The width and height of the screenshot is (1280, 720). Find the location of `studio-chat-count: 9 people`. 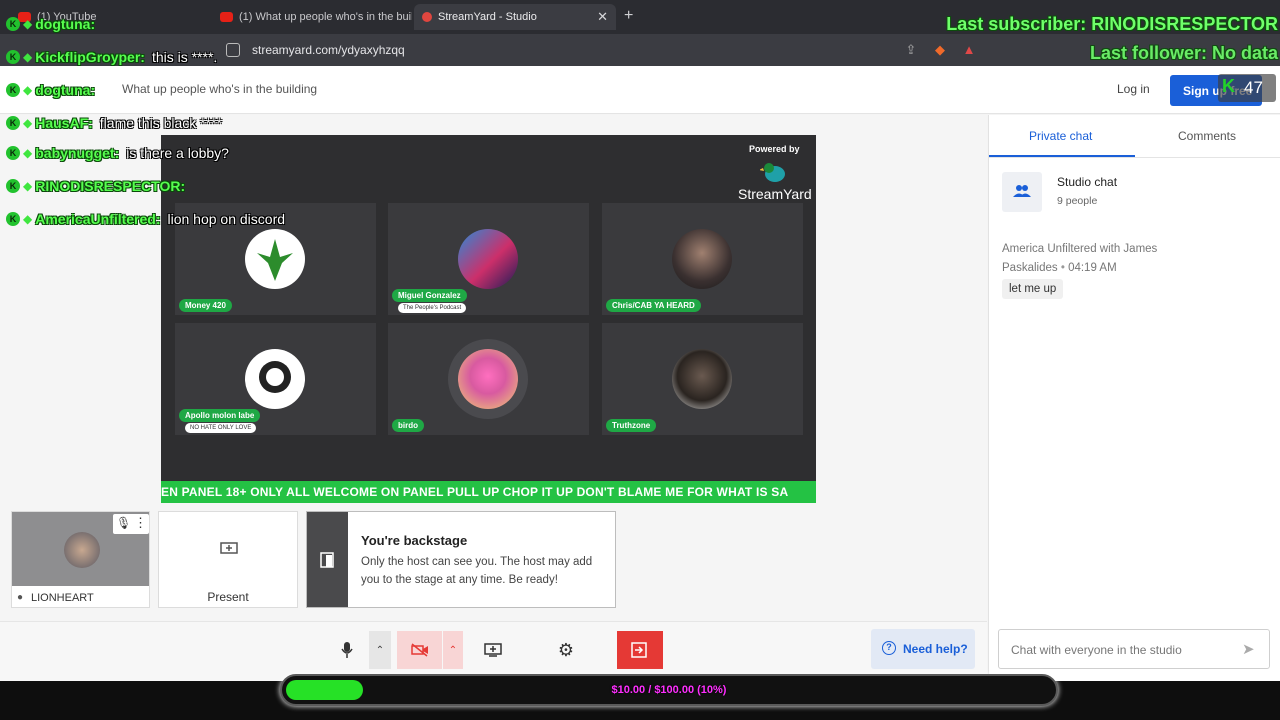

studio-chat-count: 9 people is located at coordinates (1077, 201).